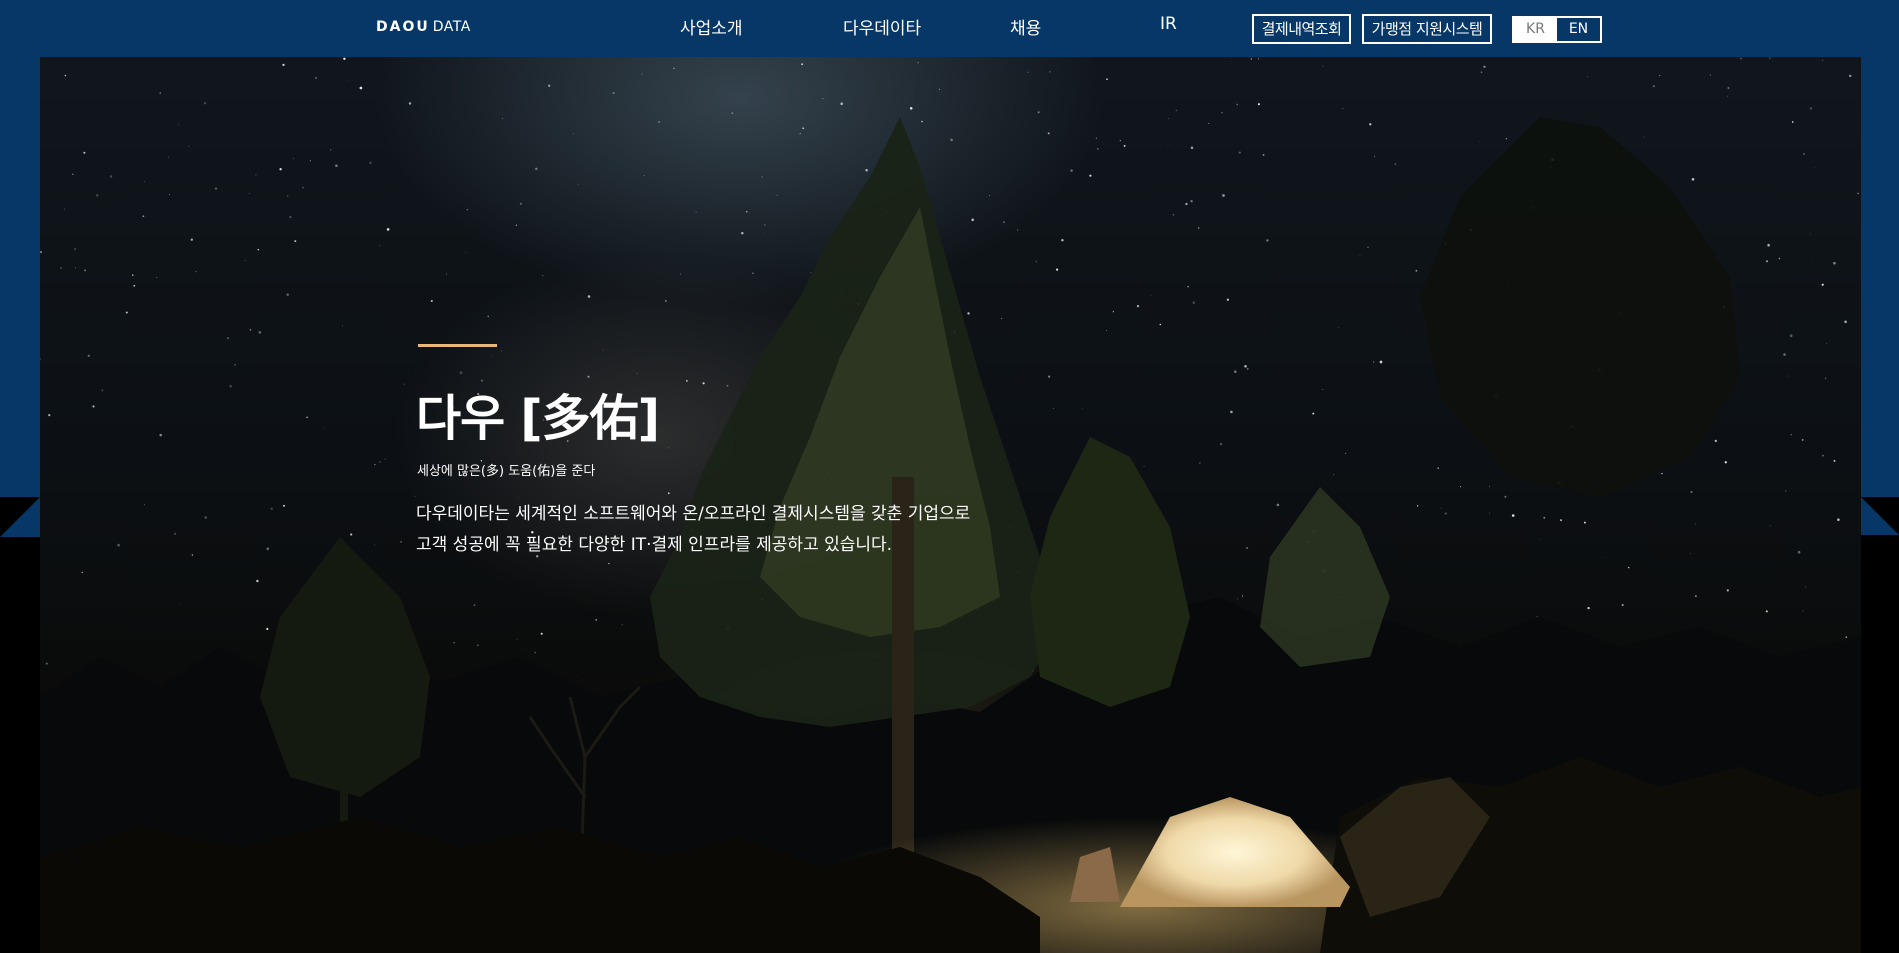 This screenshot has height=953, width=1899. Describe the element at coordinates (1578, 29) in the screenshot. I see `lang-en-button: EN` at that location.